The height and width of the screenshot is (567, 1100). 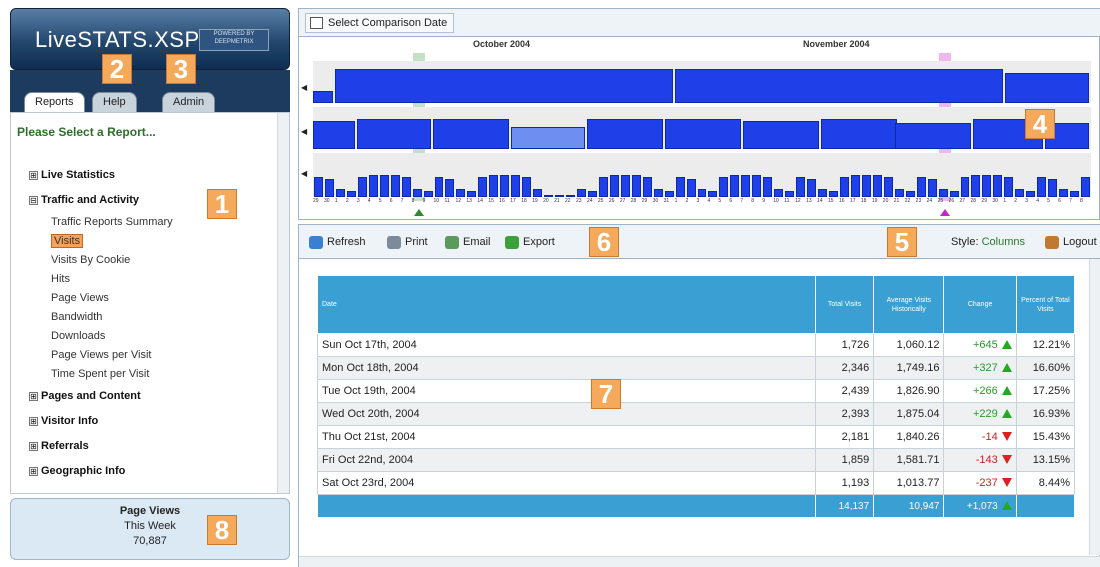 I want to click on report-item: Page Views per Visit, so click(x=149, y=355).